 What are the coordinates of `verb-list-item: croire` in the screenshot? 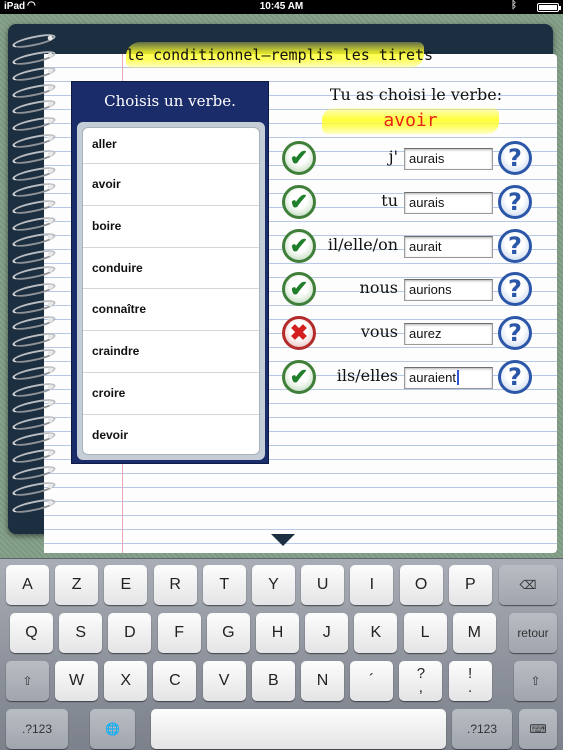 It's located at (171, 394).